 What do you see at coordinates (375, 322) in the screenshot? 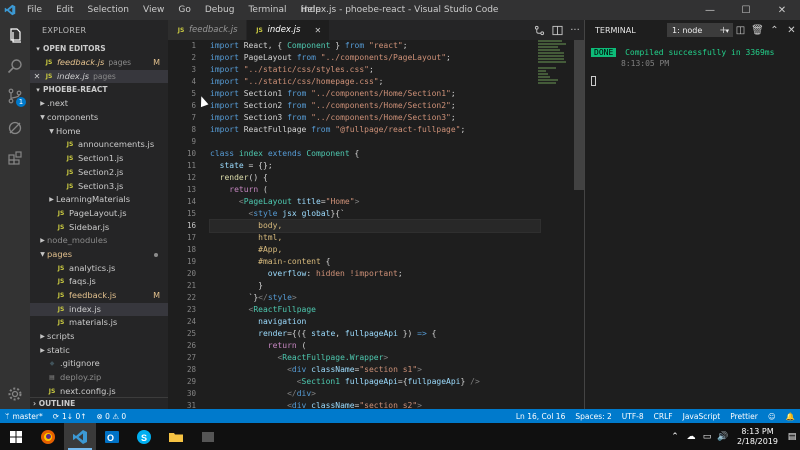
I see `code-line: navigation` at bounding box center [375, 322].